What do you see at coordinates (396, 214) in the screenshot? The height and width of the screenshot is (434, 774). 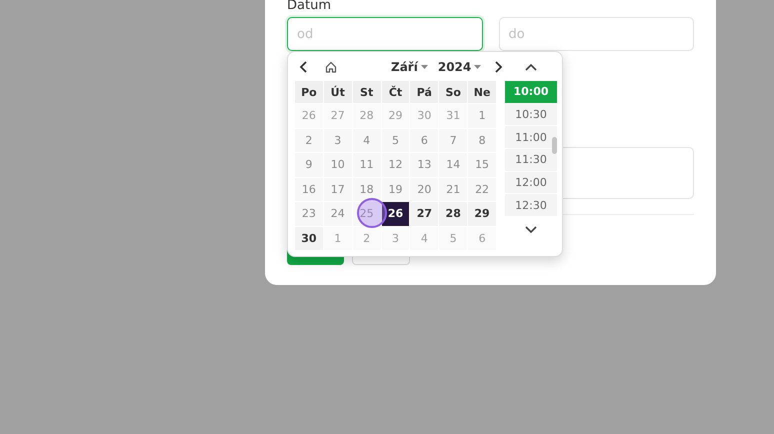 I see `calendar-day: 26` at bounding box center [396, 214].